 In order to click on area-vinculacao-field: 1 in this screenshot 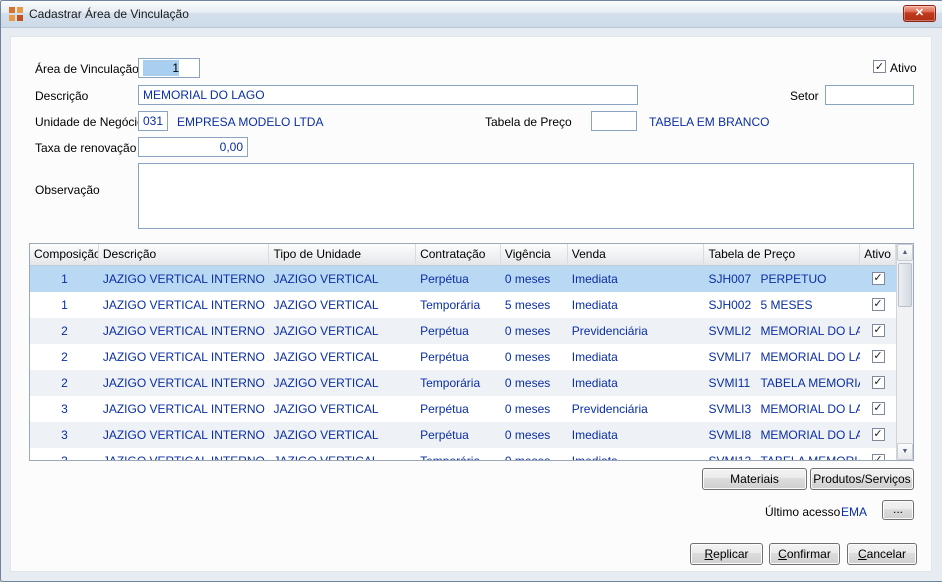, I will do `click(169, 68)`.